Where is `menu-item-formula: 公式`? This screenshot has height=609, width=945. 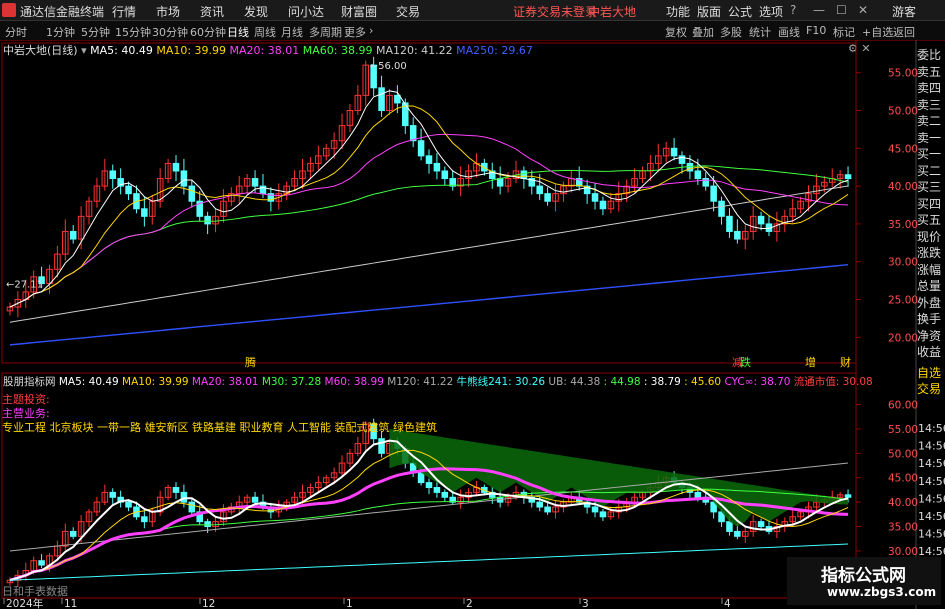
menu-item-formula: 公式 is located at coordinates (740, 11).